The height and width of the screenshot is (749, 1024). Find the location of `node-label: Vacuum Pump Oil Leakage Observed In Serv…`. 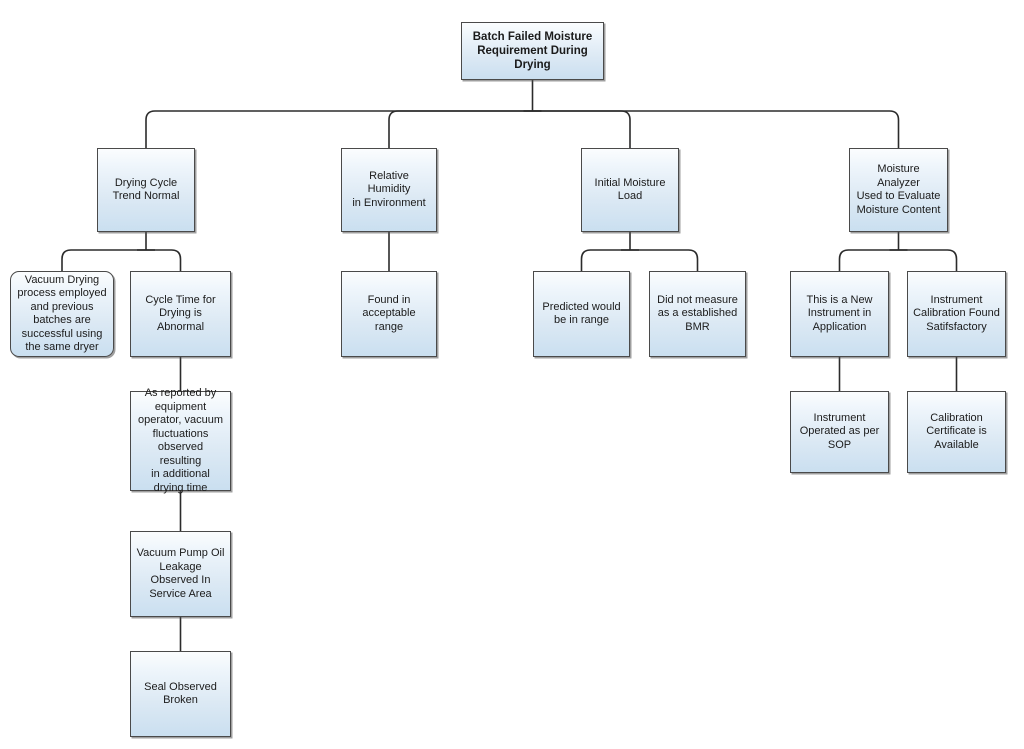

node-label: Vacuum Pump Oil Leakage Observed In Serv… is located at coordinates (180, 573).